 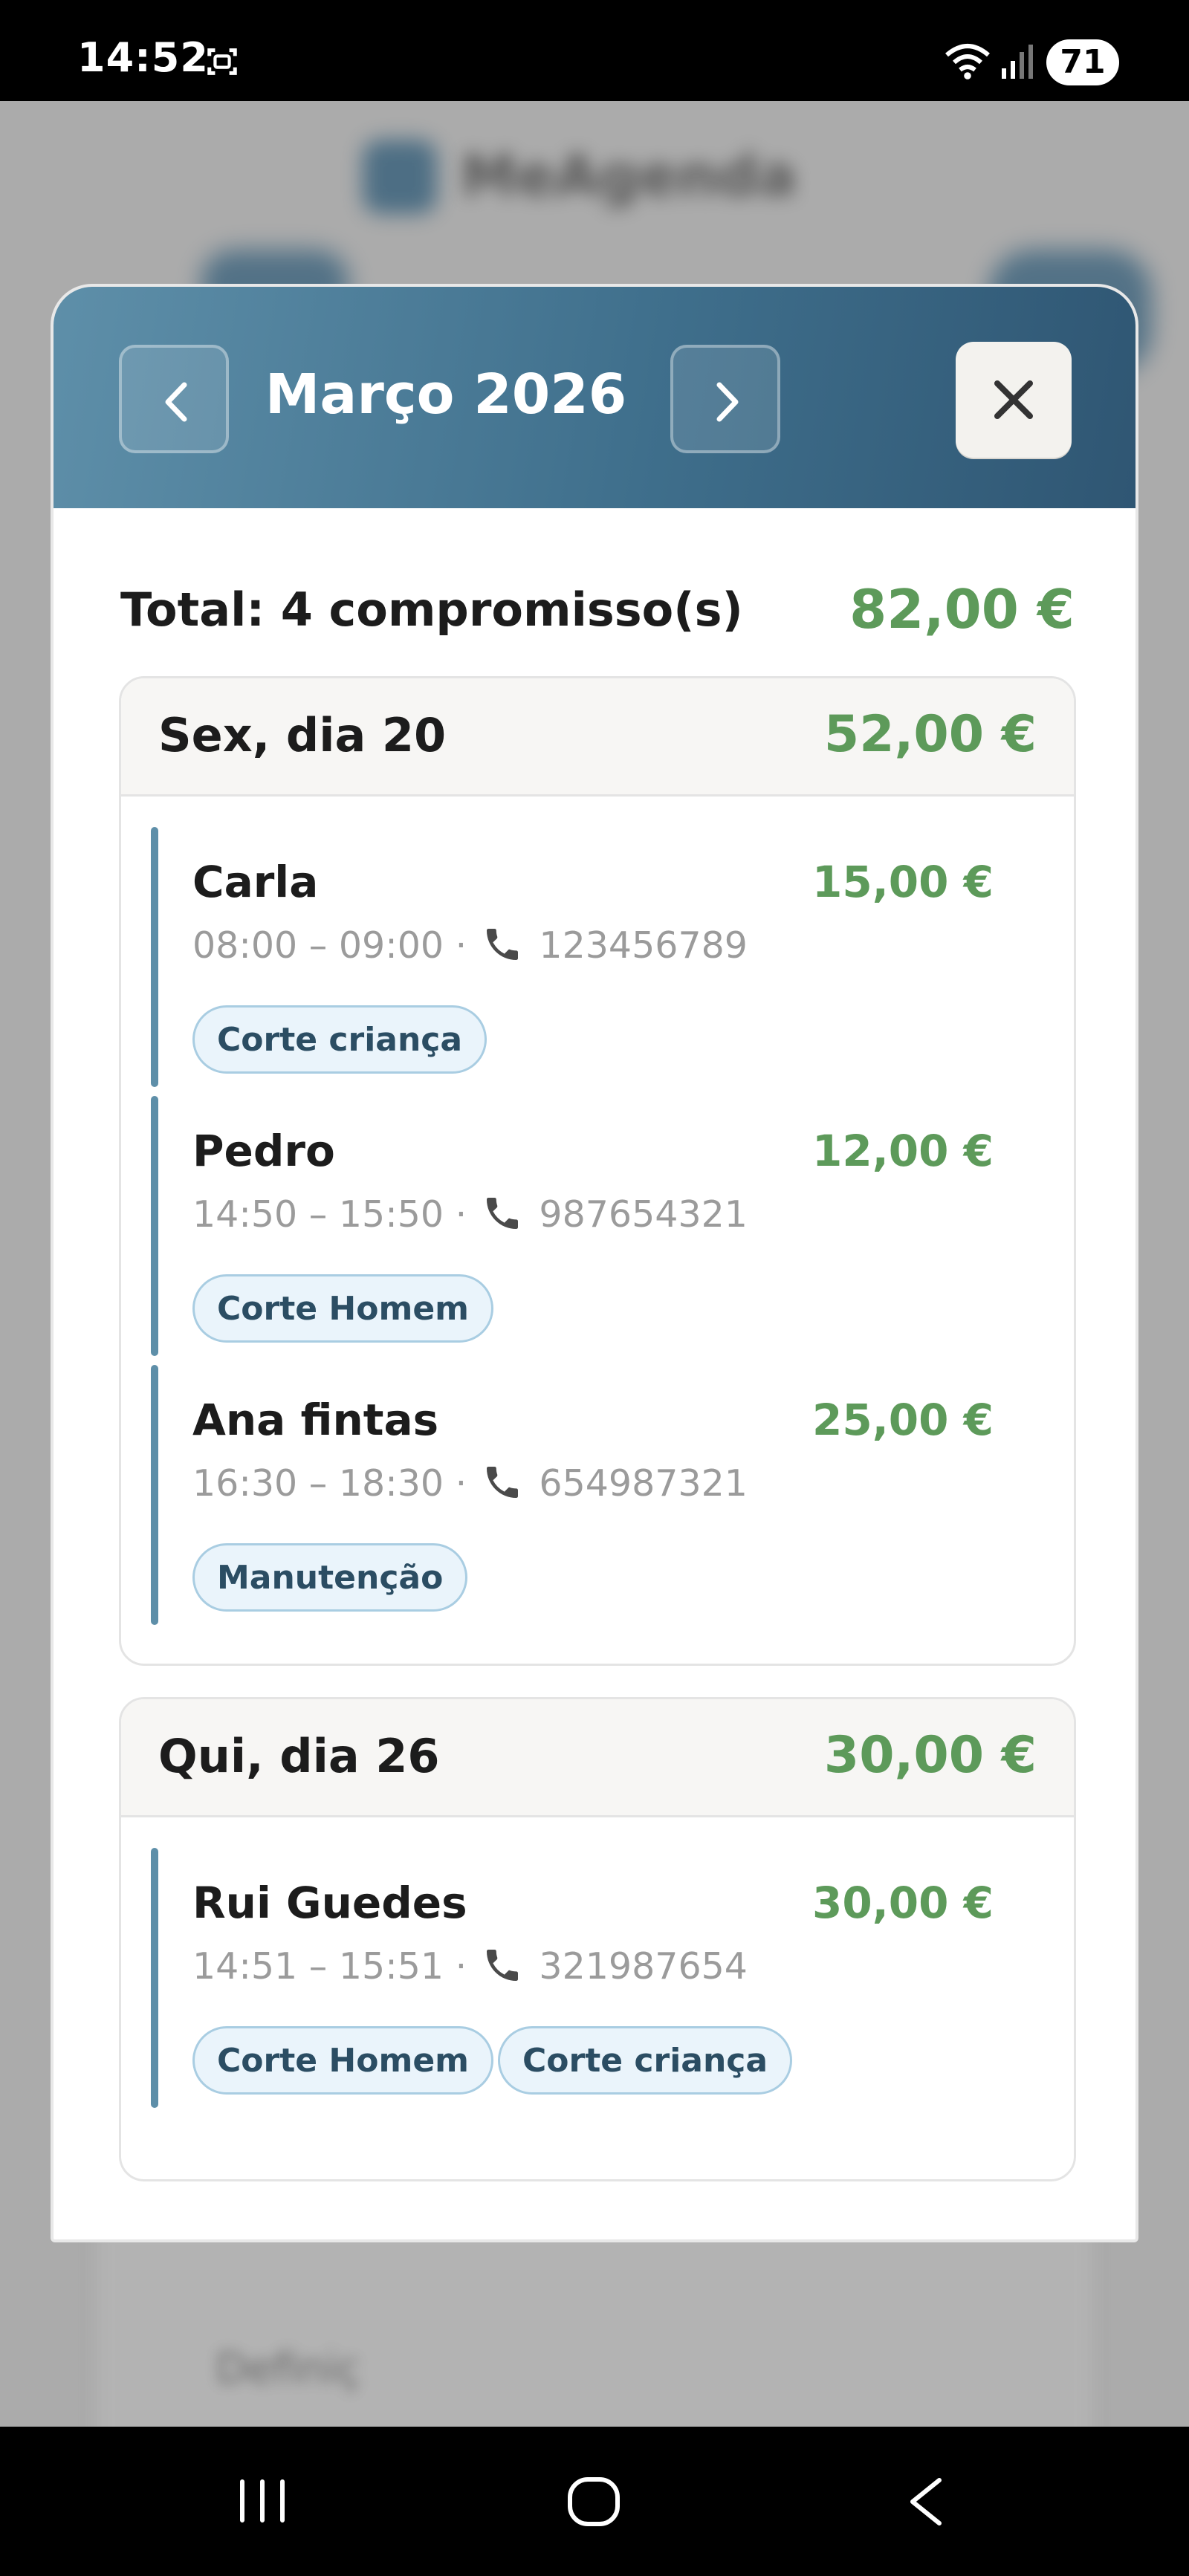 I want to click on appointment-details: 08:00 – 09:00 · 123456789, so click(x=470, y=945).